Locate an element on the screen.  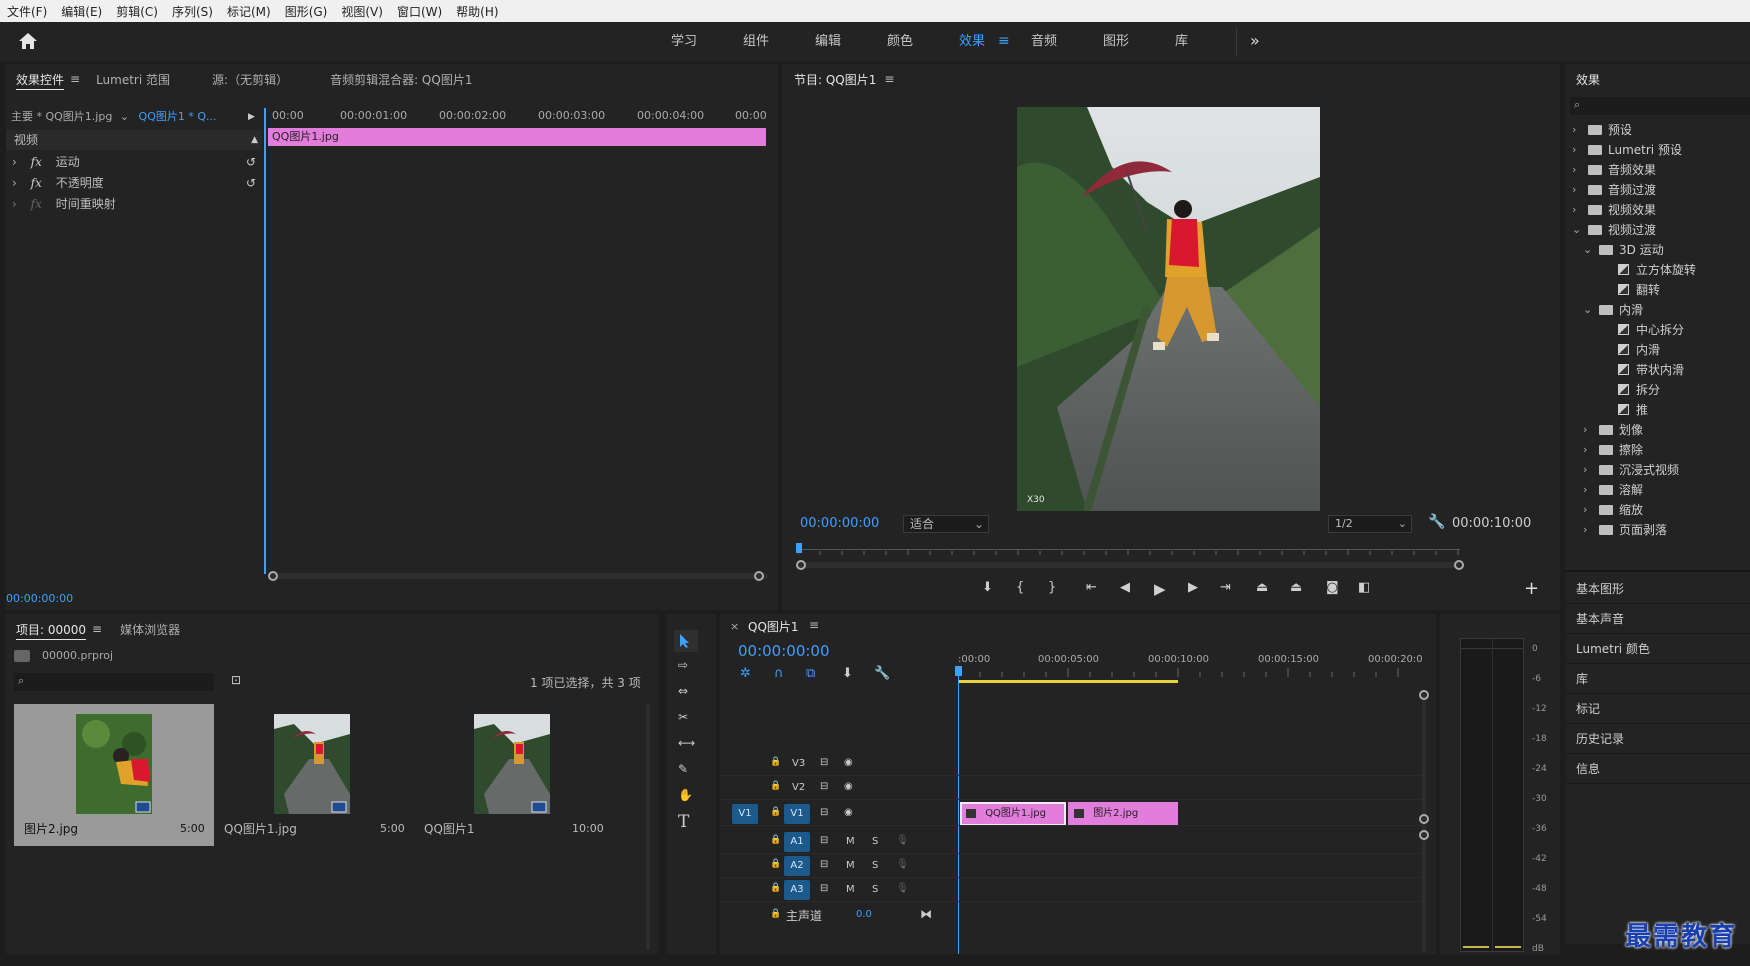
ws-tab-learn: 学习 is located at coordinates (684, 42).